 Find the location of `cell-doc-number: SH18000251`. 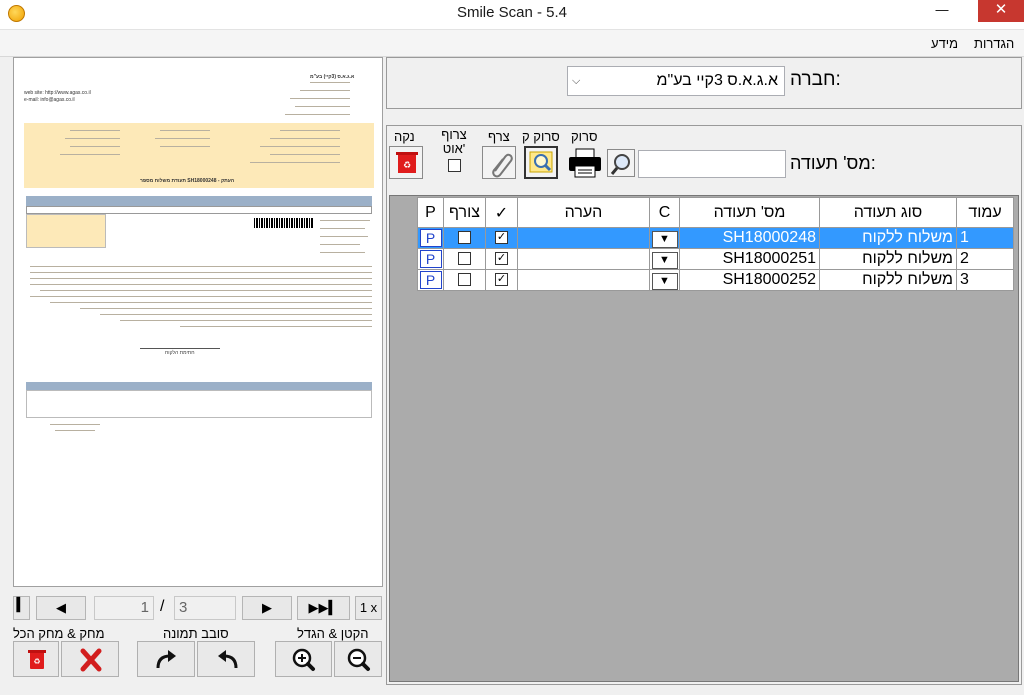

cell-doc-number: SH18000251 is located at coordinates (749, 259).